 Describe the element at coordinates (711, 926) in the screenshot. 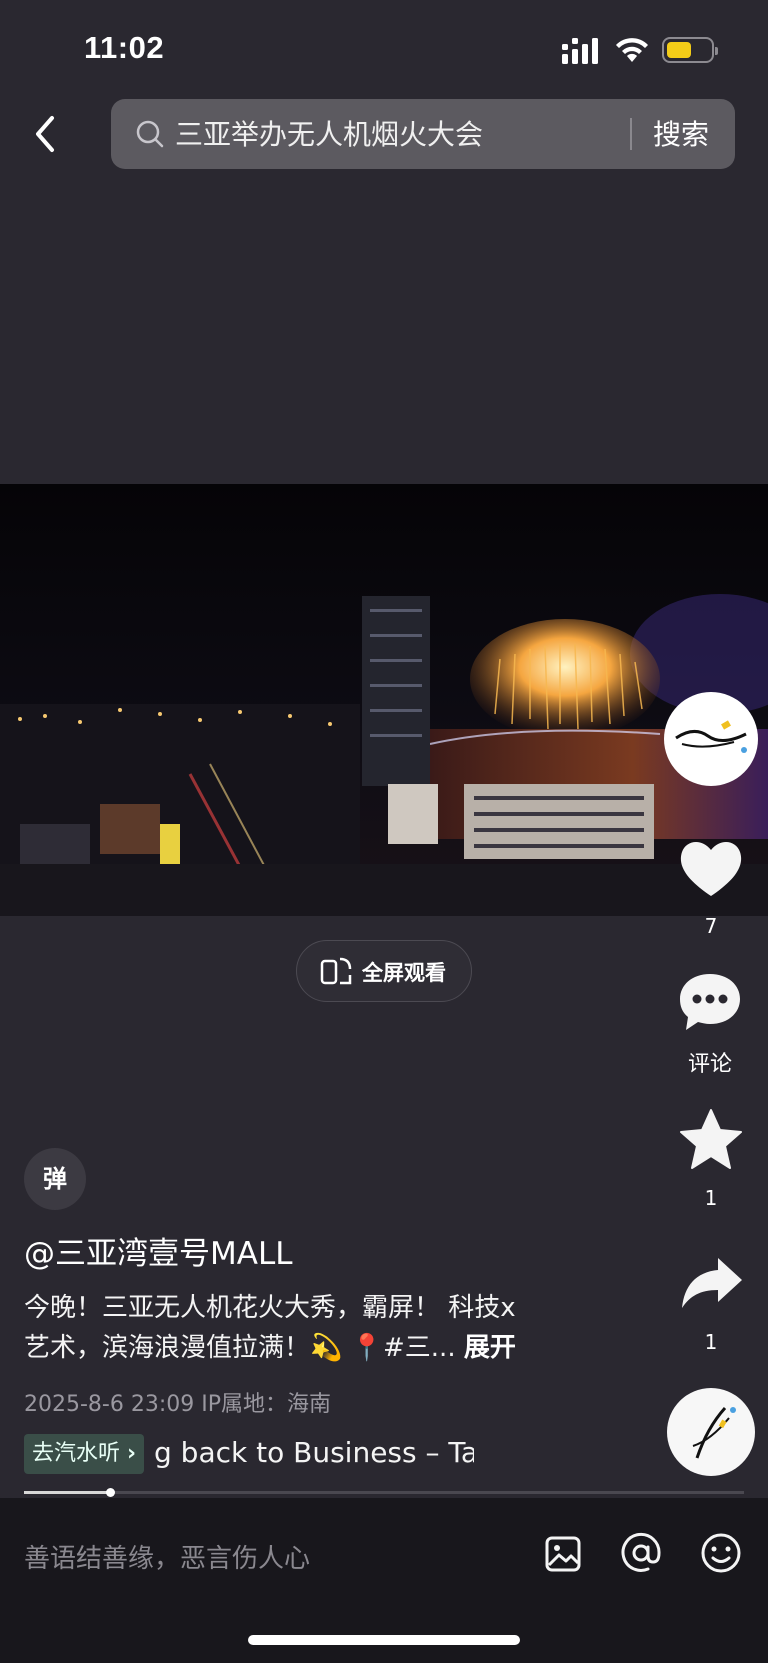

I see `like-count: 7` at that location.